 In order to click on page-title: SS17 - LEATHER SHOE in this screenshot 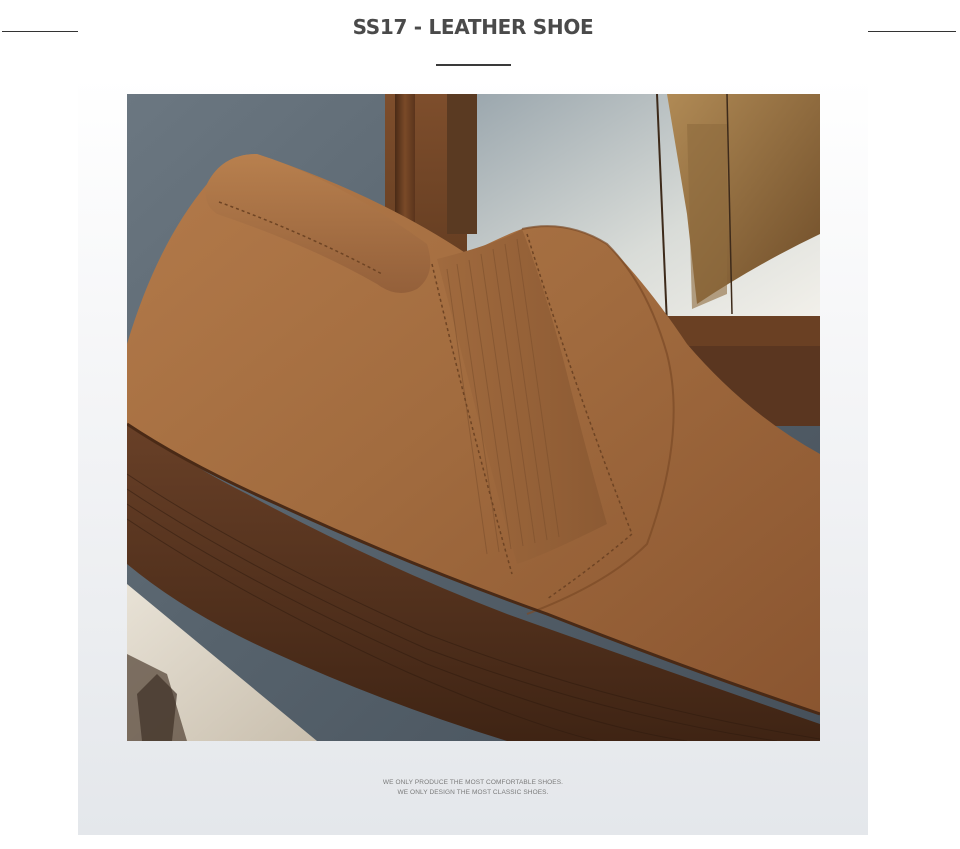, I will do `click(473, 27)`.